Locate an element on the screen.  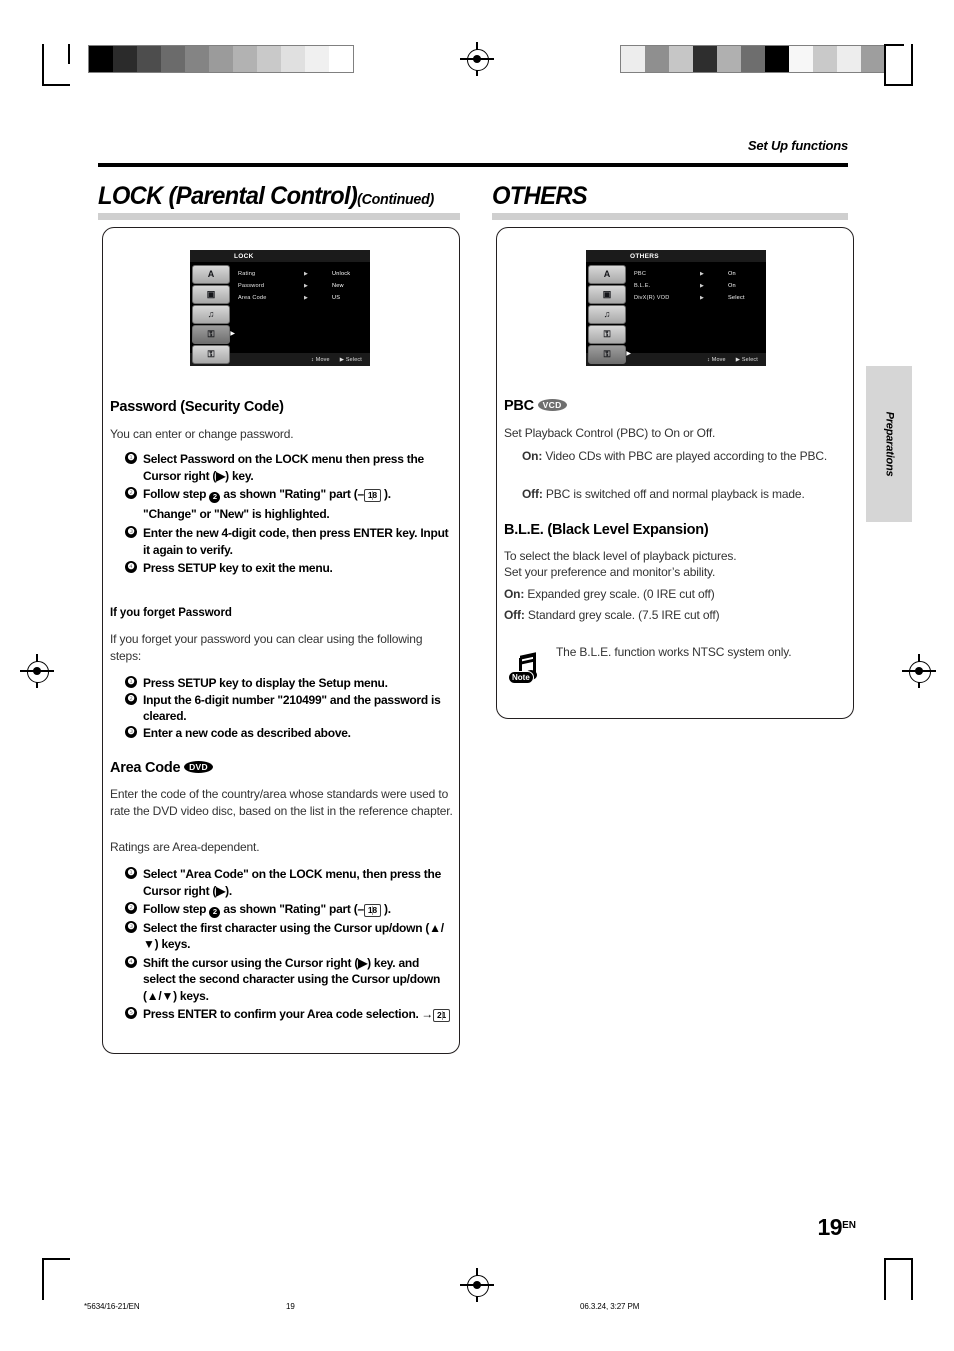
others-osd-select-hint: ▶ Select is located at coordinates (746, 359).